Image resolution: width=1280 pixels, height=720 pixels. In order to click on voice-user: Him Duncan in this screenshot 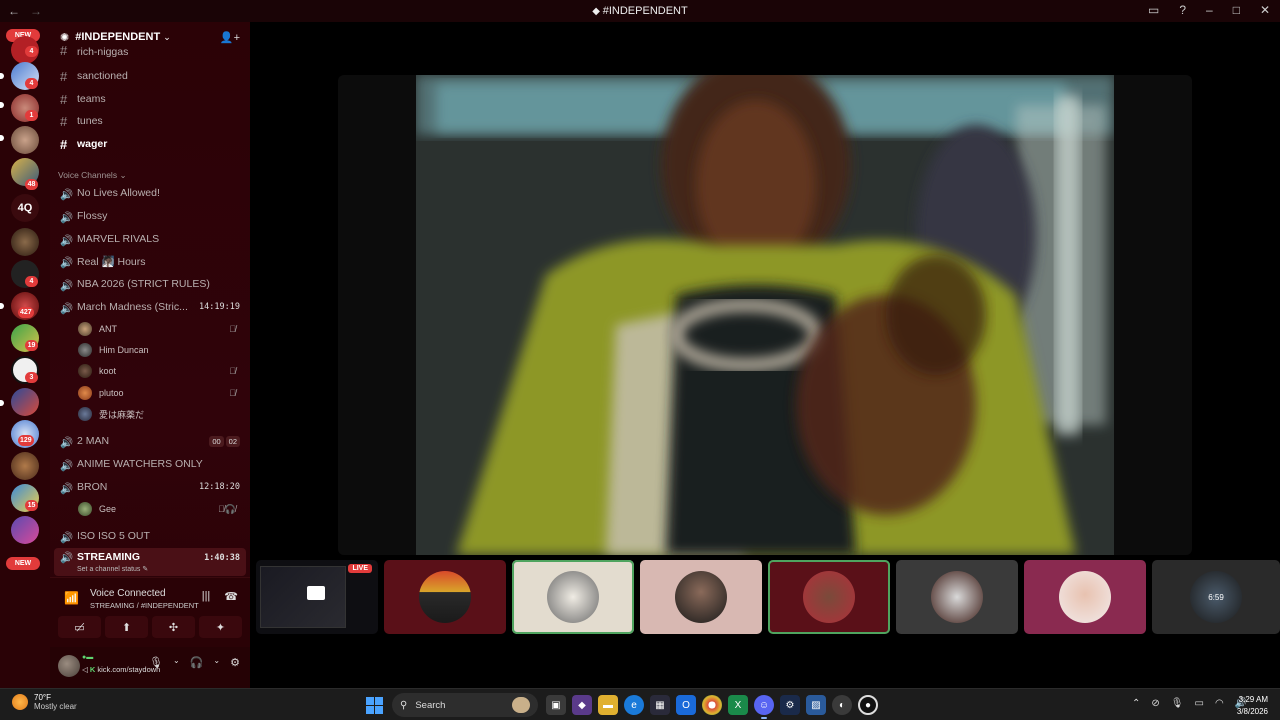, I will do `click(162, 350)`.